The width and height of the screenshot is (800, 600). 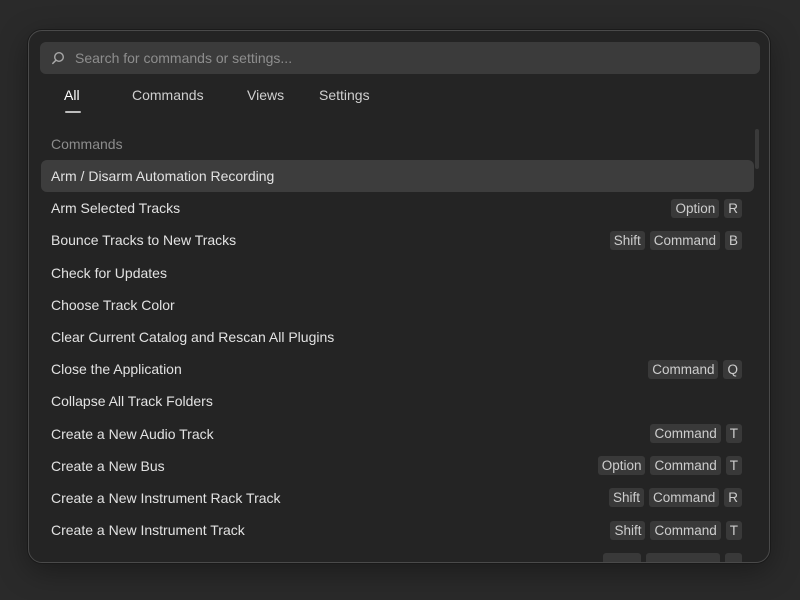 What do you see at coordinates (132, 401) in the screenshot?
I see `command-label: Collapse All Track Folders` at bounding box center [132, 401].